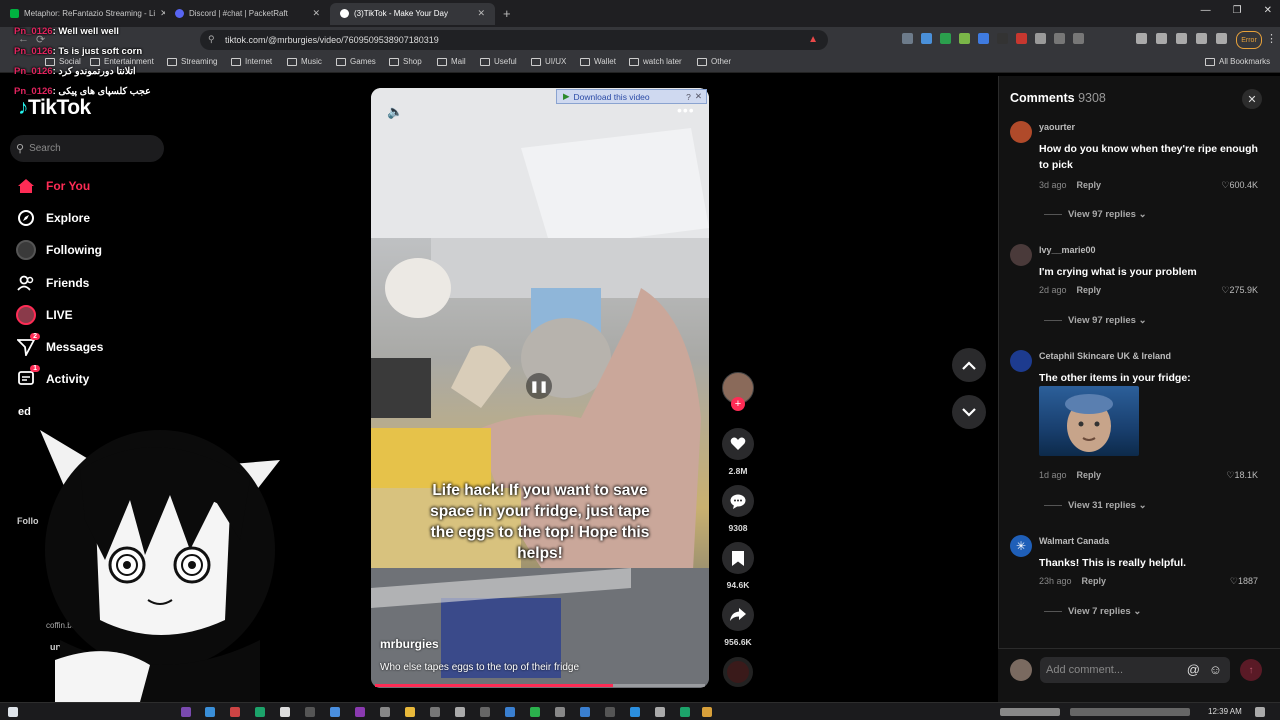 The height and width of the screenshot is (720, 1280). I want to click on bookmark-games: Games, so click(356, 61).